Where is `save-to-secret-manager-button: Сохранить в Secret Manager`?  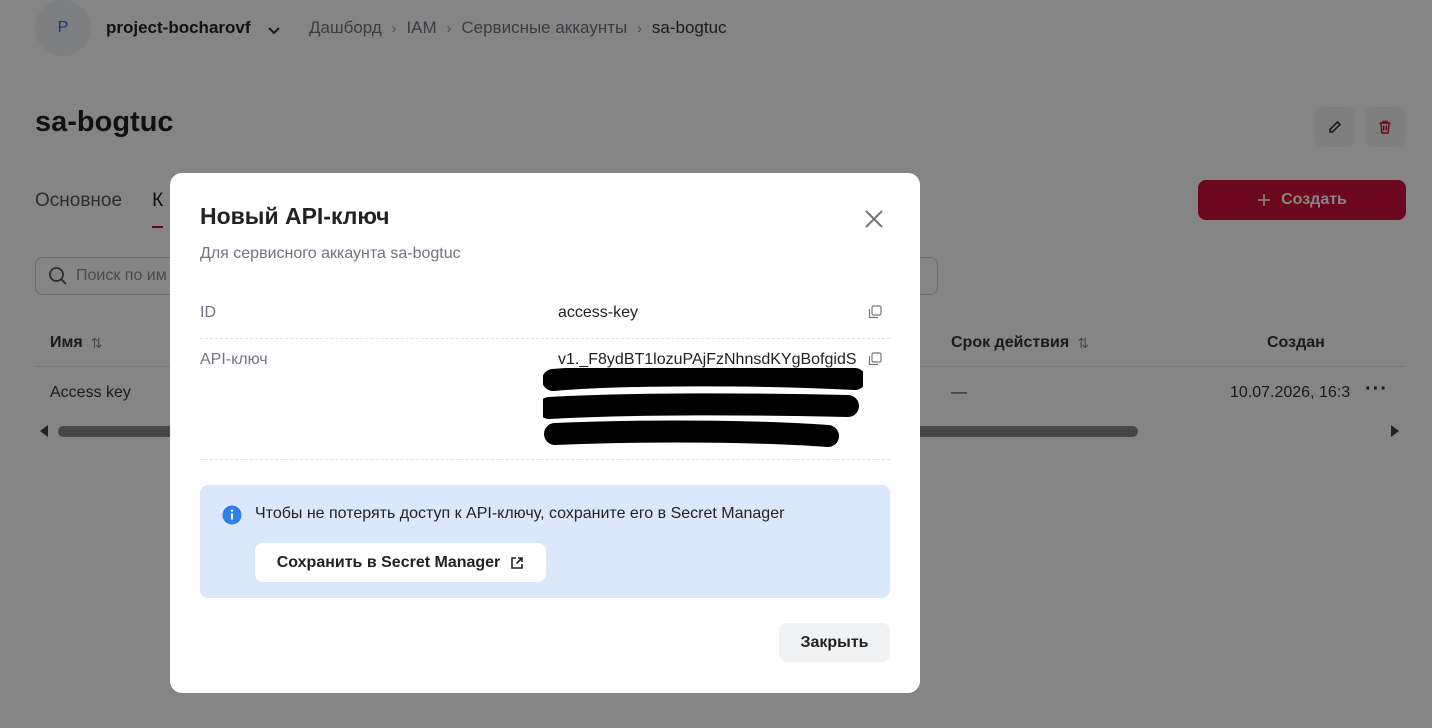
save-to-secret-manager-button: Сохранить в Secret Manager is located at coordinates (400, 562).